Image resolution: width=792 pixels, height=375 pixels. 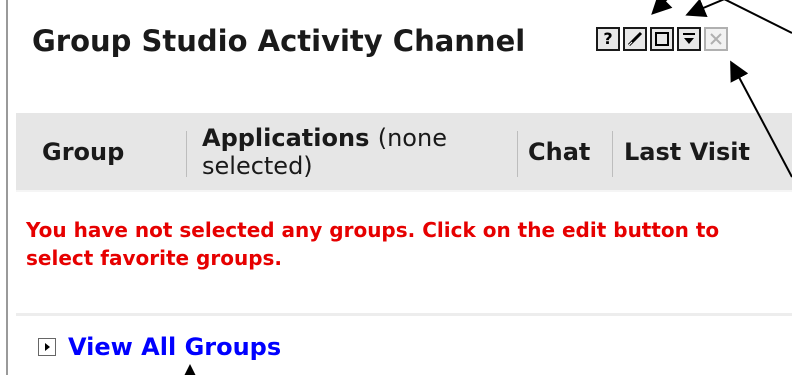 I want to click on column-header-chat: Chat, so click(x=559, y=151).